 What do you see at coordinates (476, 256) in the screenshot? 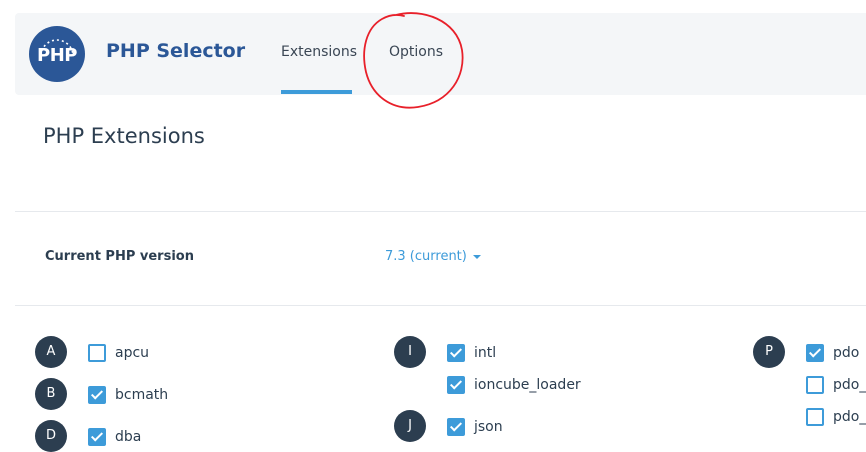
I see `caret-down-icon` at bounding box center [476, 256].